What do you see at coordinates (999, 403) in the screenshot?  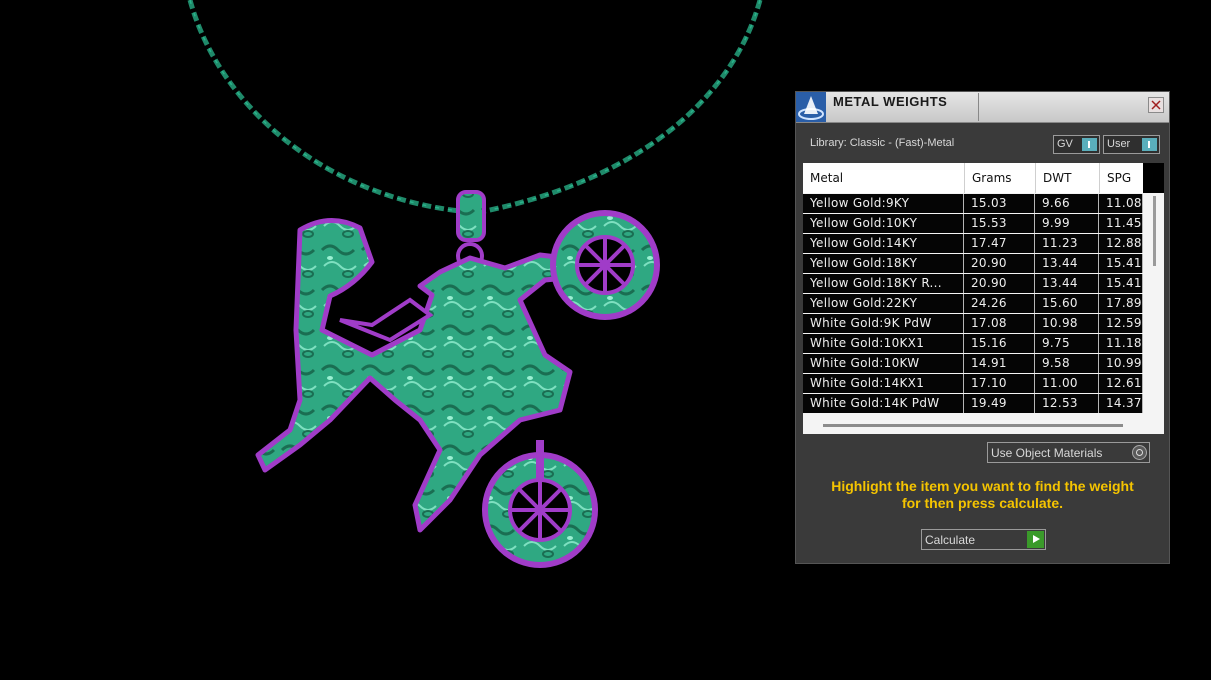 I see `cell-grams: 19.49` at bounding box center [999, 403].